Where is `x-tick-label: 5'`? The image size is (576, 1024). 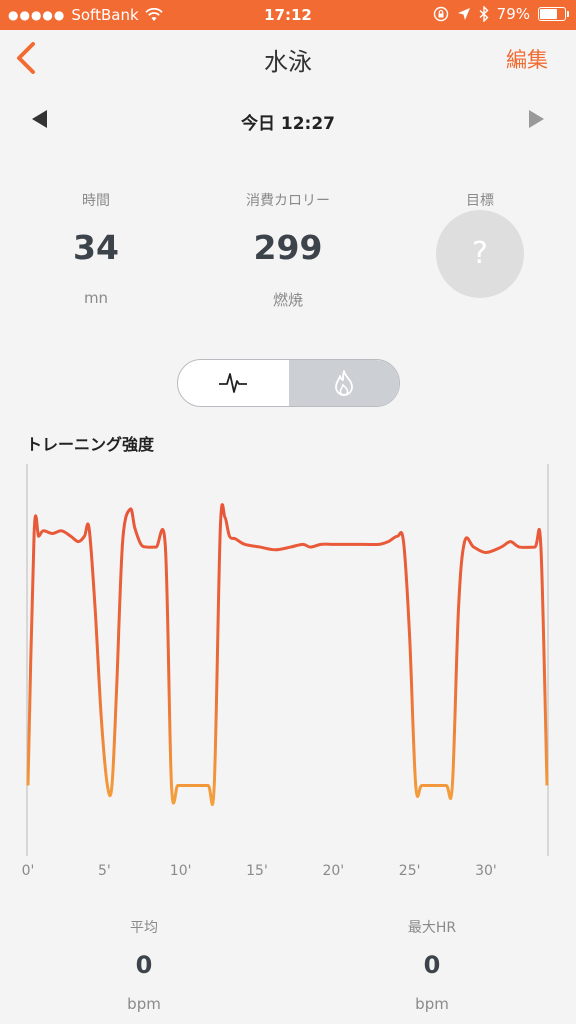 x-tick-label: 5' is located at coordinates (104, 871).